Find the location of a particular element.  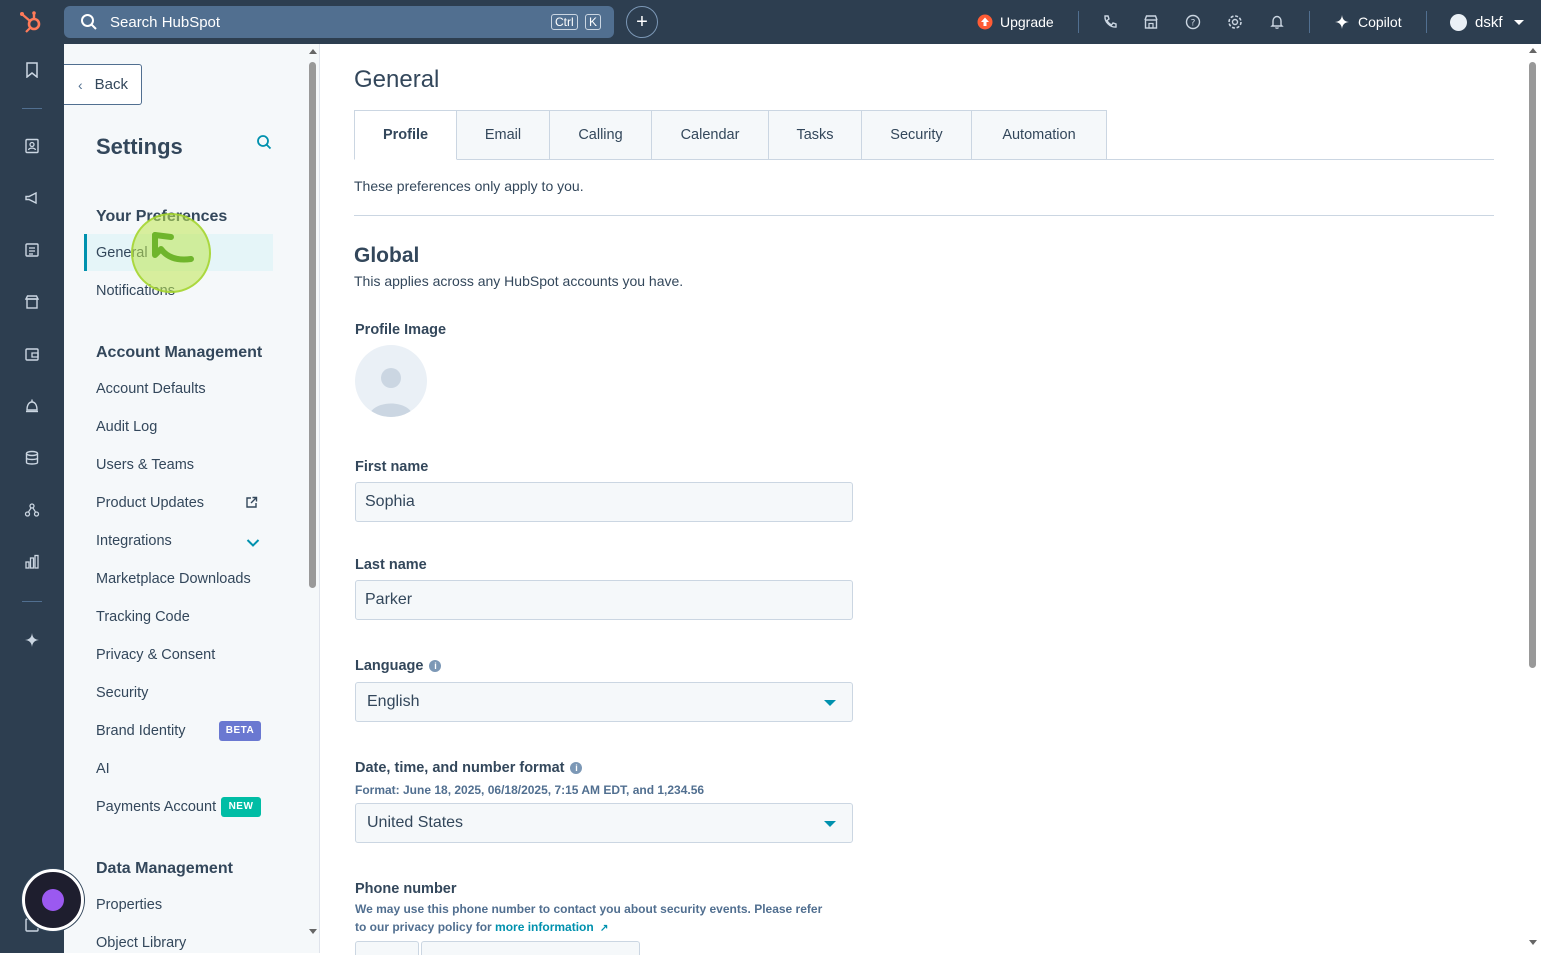

sidebar-item-audit-log: Audit Log is located at coordinates (126, 427).